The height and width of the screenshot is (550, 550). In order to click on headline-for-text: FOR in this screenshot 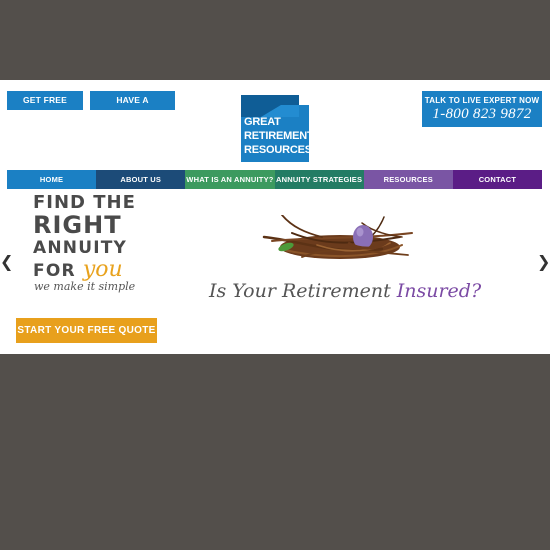, I will do `click(58, 271)`.